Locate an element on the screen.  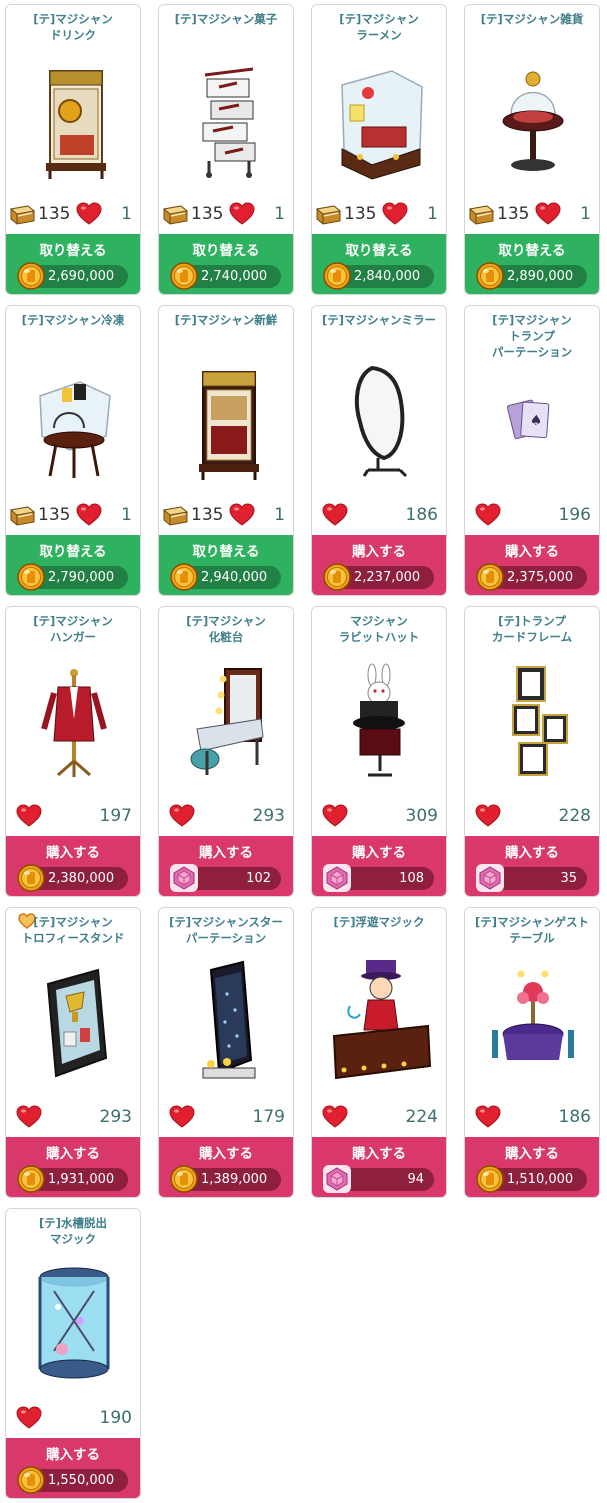
price-pill: 2,375,000 is located at coordinates (531, 577).